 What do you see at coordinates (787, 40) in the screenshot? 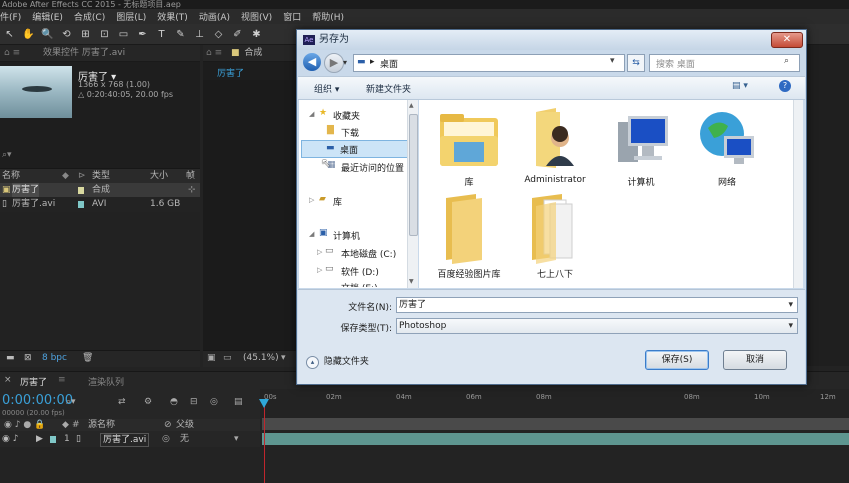
I see `close-button: ✕` at bounding box center [787, 40].